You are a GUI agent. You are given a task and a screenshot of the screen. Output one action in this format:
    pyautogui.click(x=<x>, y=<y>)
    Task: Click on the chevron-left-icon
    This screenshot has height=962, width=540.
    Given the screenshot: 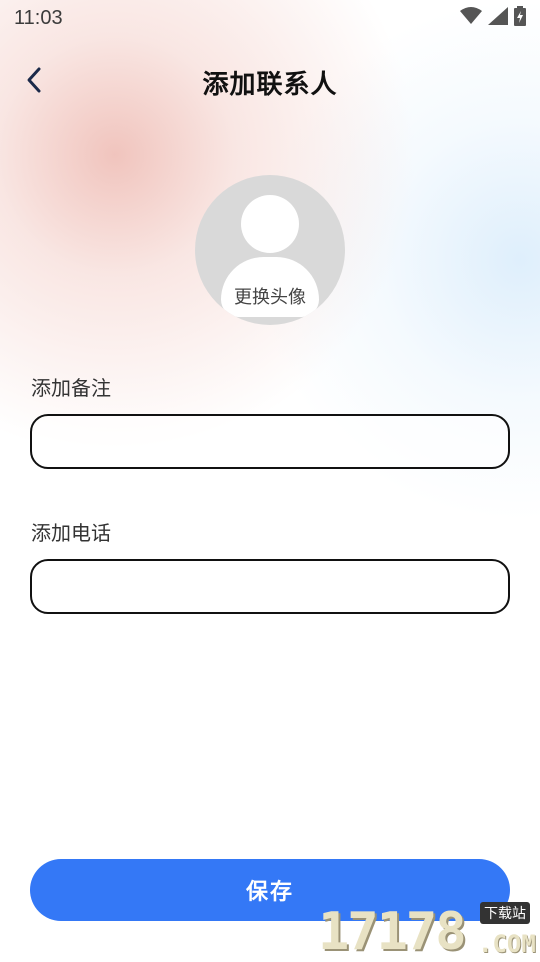 What is the action you would take?
    pyautogui.click(x=34, y=82)
    